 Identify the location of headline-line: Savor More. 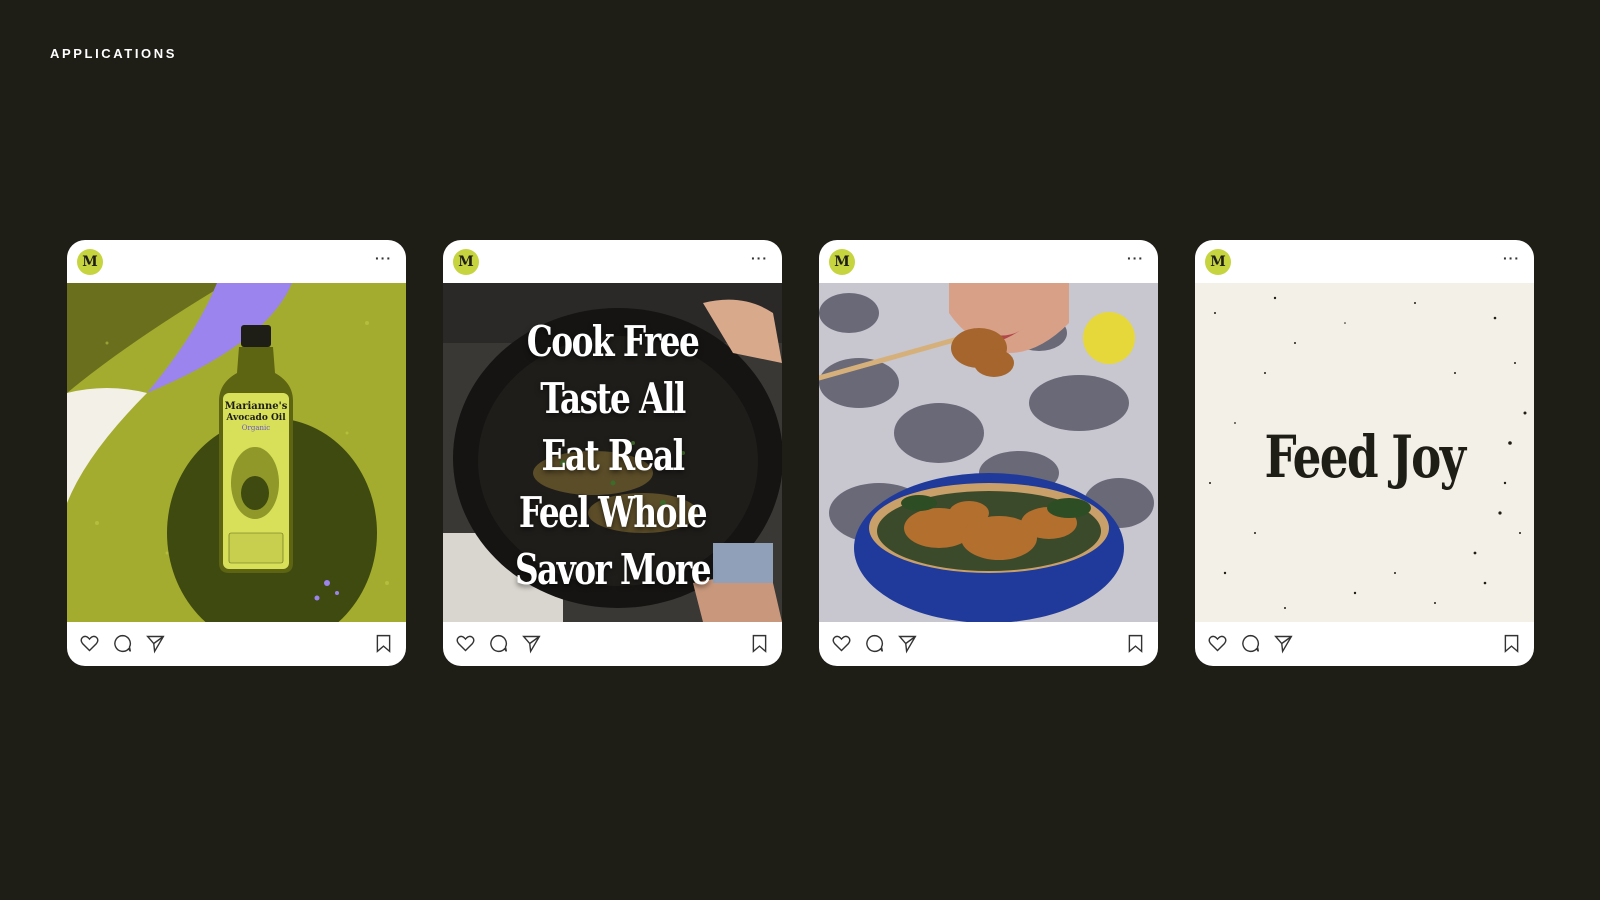
(613, 569).